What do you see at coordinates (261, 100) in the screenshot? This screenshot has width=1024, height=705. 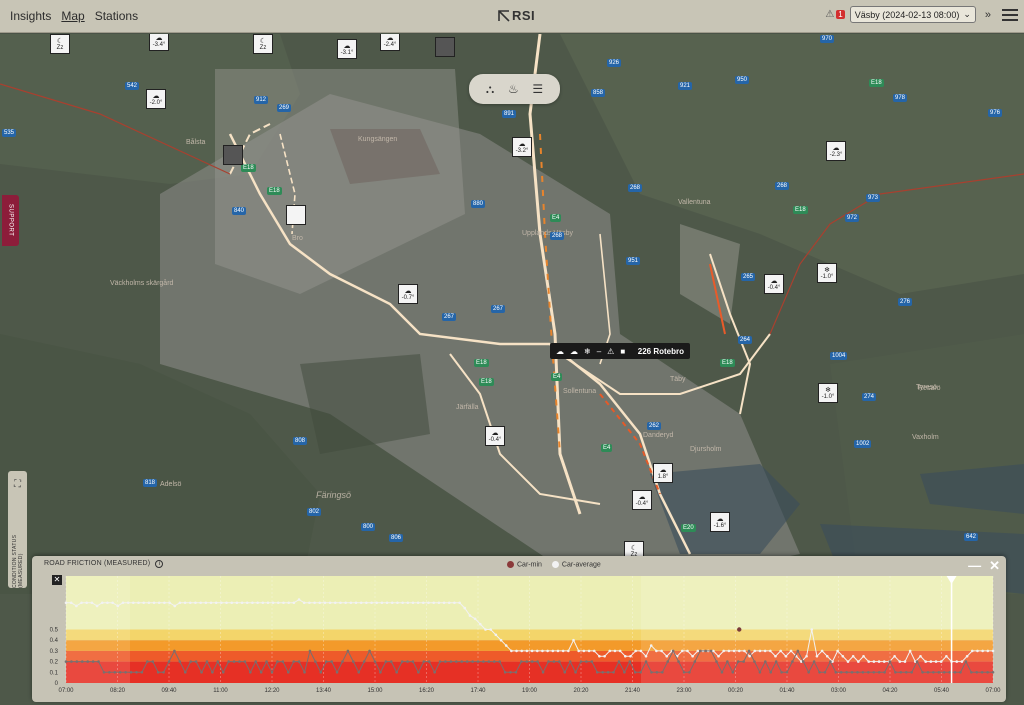 I see `road-number: 912` at bounding box center [261, 100].